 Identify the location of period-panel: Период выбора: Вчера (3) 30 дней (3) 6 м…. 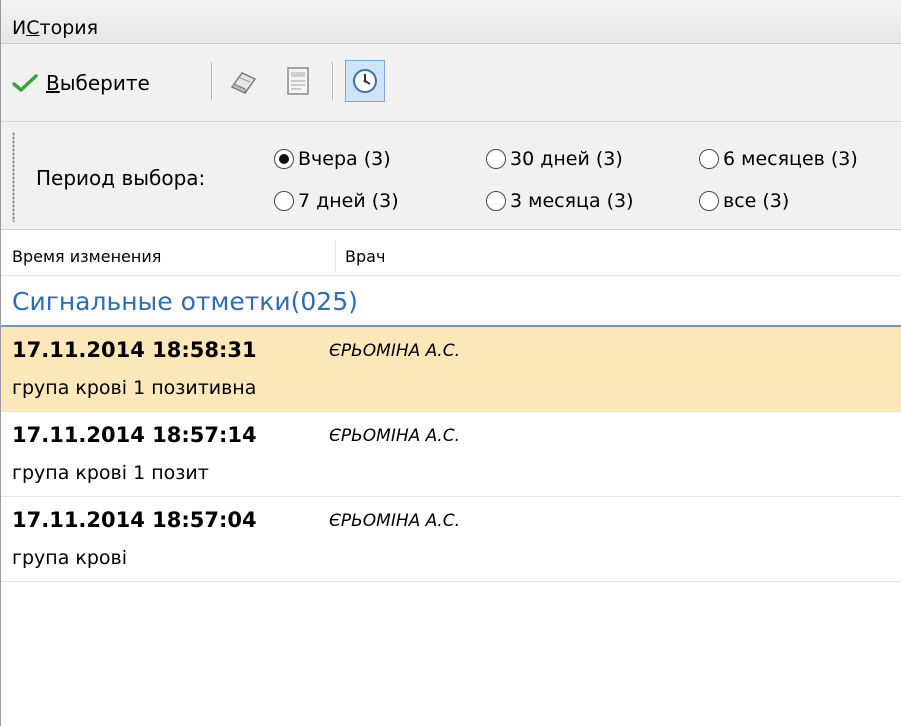
(451, 176).